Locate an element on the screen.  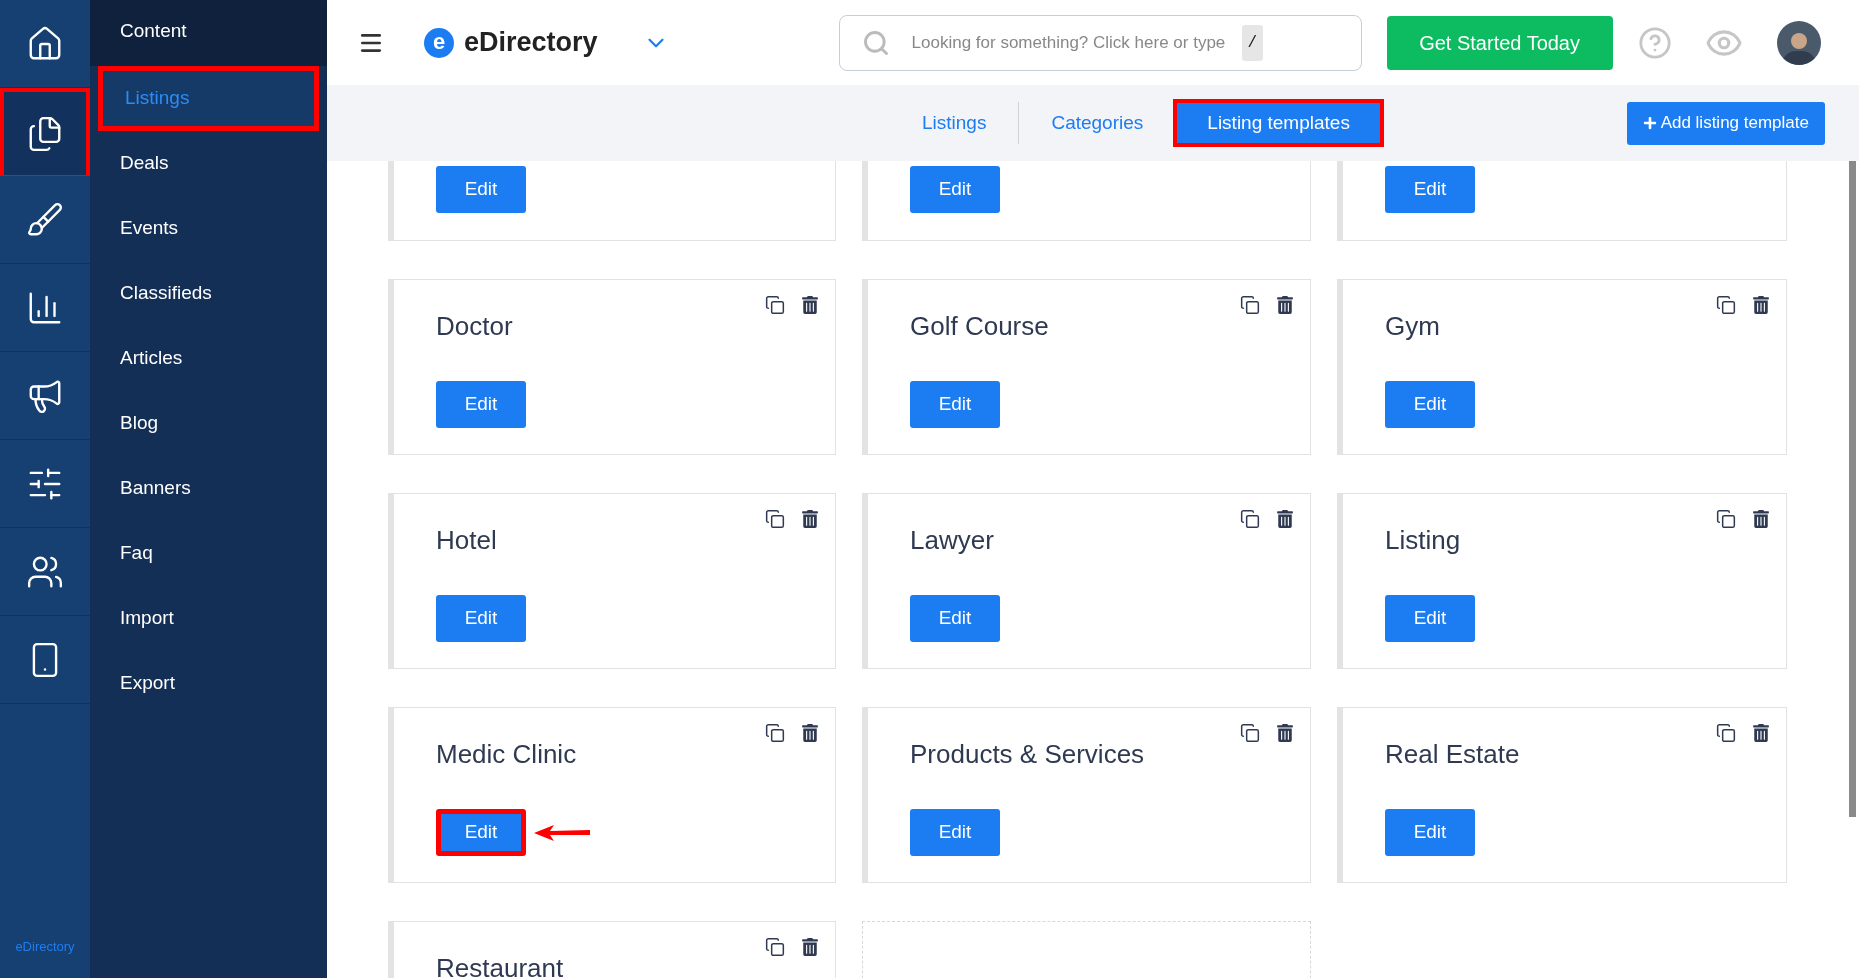
brand-mark: e is located at coordinates (439, 42).